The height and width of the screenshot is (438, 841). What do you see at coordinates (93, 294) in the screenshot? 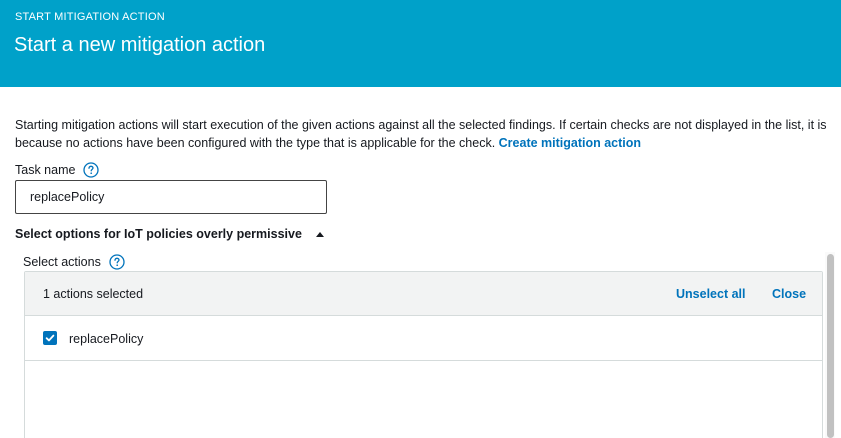
I see `selected-count: 1 actions selected` at bounding box center [93, 294].